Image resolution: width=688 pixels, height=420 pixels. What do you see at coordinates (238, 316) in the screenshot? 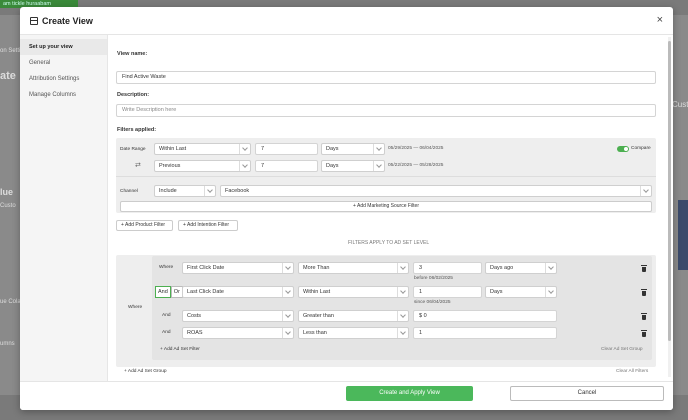
I see `filter-field-select: Costs` at bounding box center [238, 316].